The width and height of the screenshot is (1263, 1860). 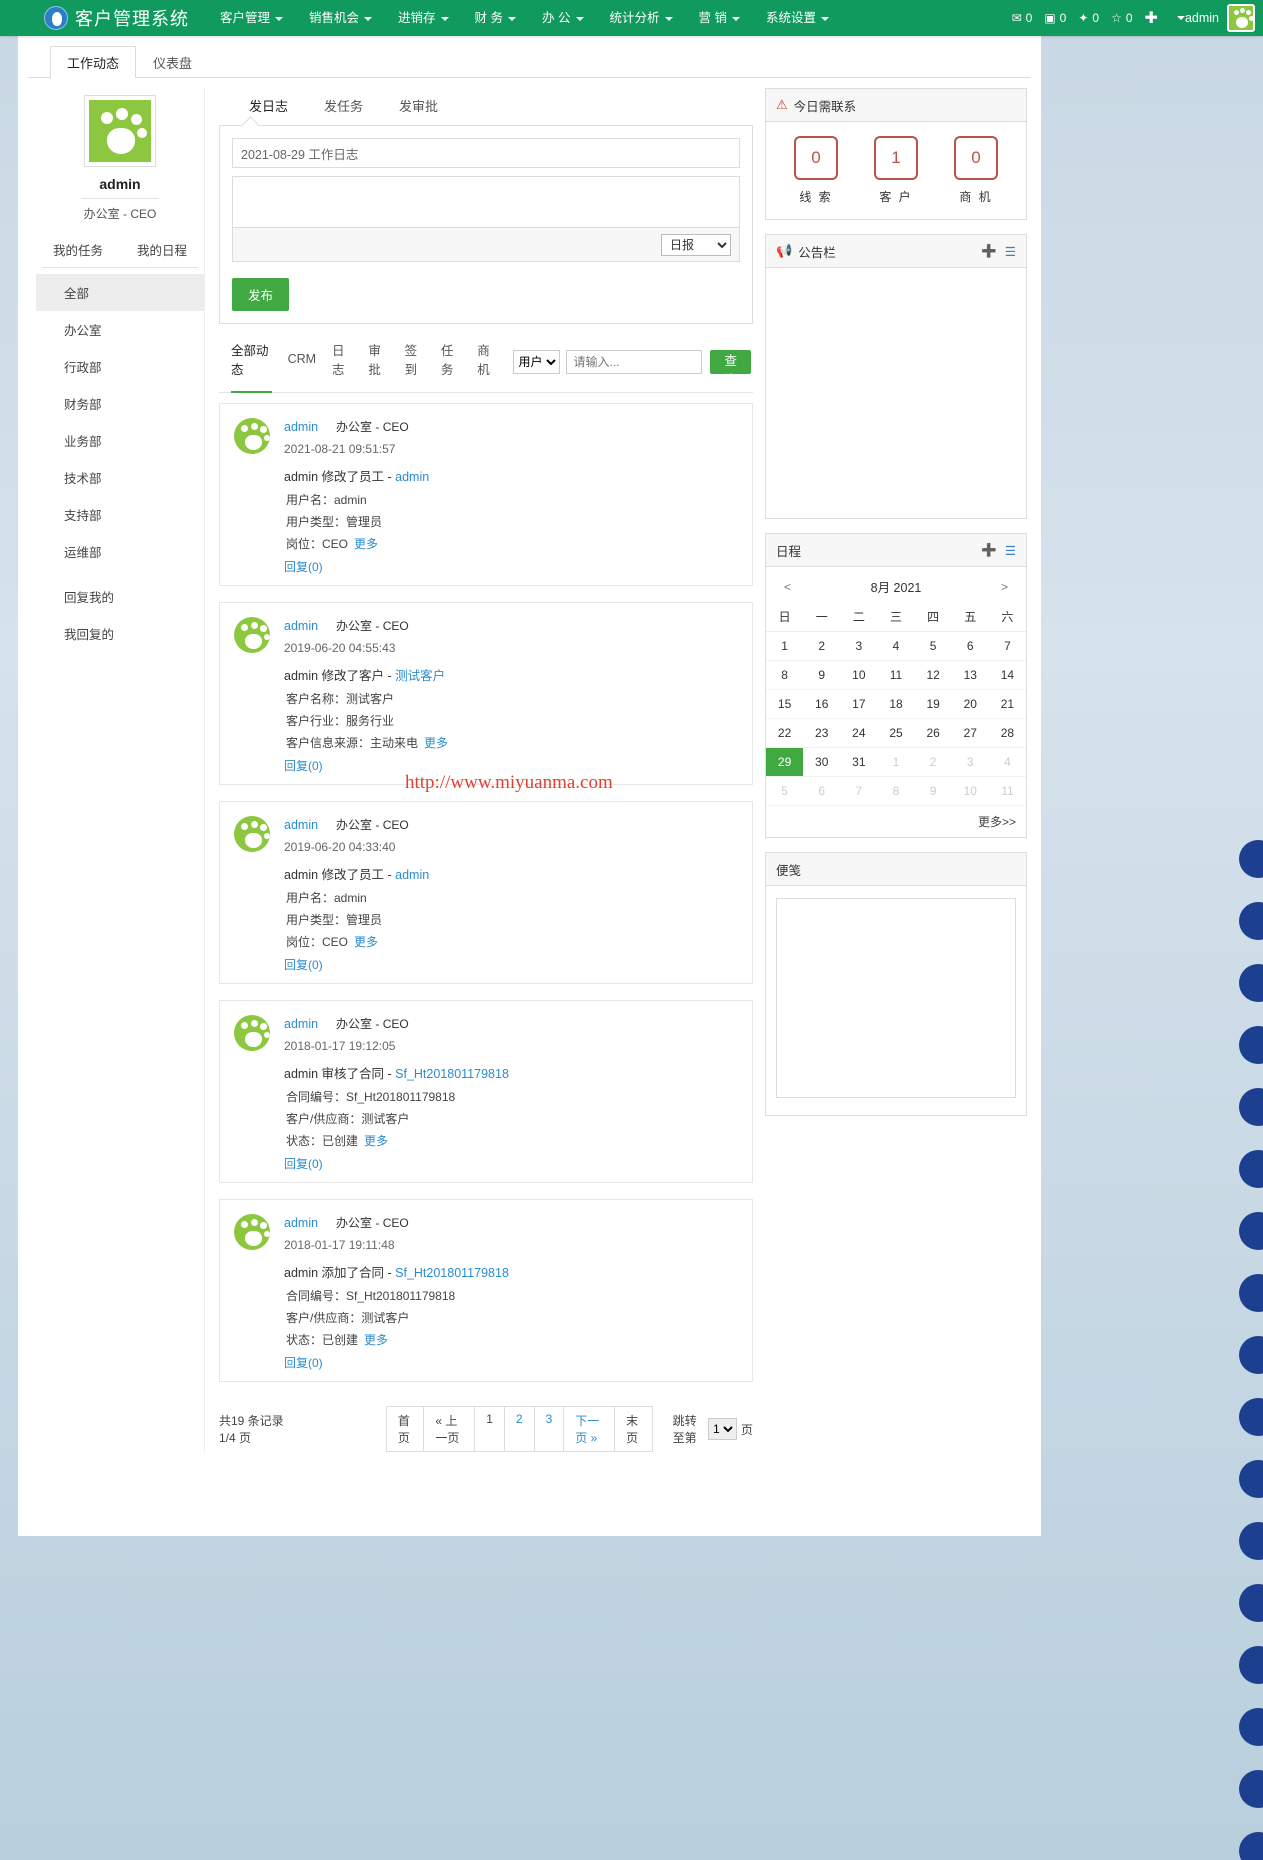 What do you see at coordinates (420, 676) in the screenshot?
I see `feed-action-link: 测试客户` at bounding box center [420, 676].